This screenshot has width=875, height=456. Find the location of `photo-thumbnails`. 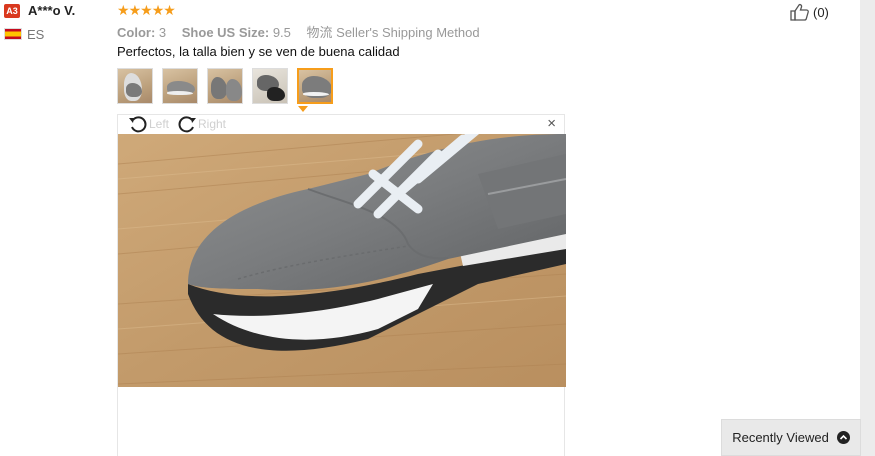

photo-thumbnails is located at coordinates (225, 86).